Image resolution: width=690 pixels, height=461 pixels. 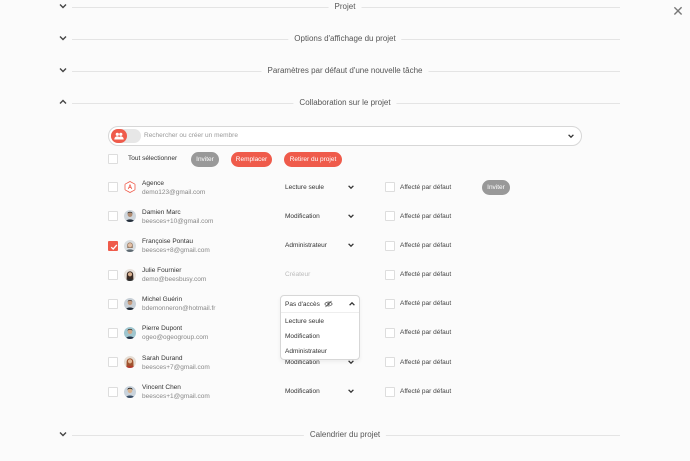 What do you see at coordinates (304, 321) in the screenshot?
I see `role-option-lecture-seule: Lecture seule` at bounding box center [304, 321].